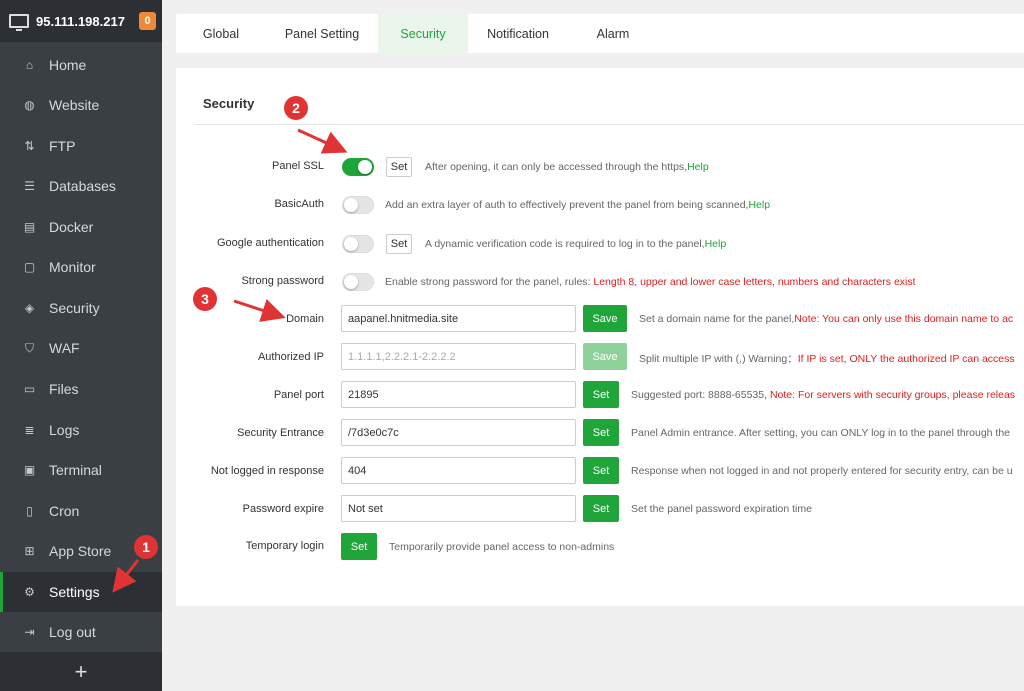 This screenshot has width=1024, height=691. I want to click on server-header: 95.111.198.217 0, so click(81, 21).